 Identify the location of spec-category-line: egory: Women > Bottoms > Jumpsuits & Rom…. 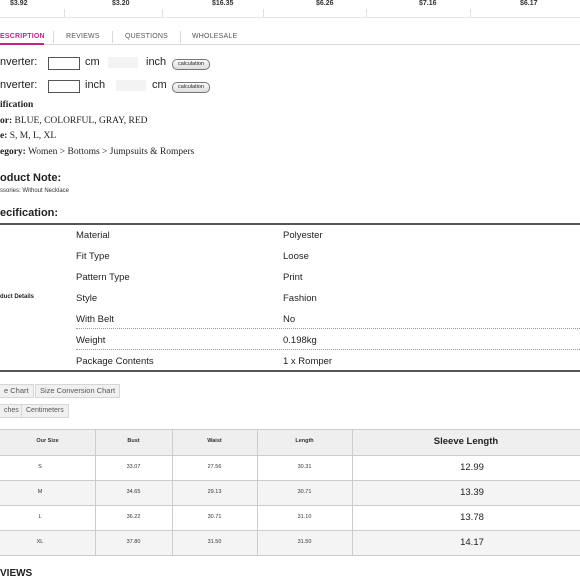
(97, 152).